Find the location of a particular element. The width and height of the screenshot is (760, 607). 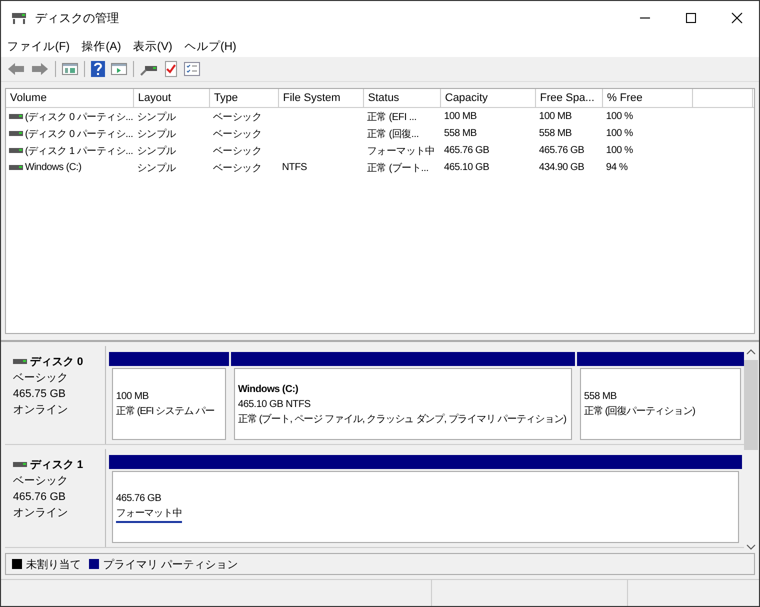

checklist-icon is located at coordinates (192, 69).